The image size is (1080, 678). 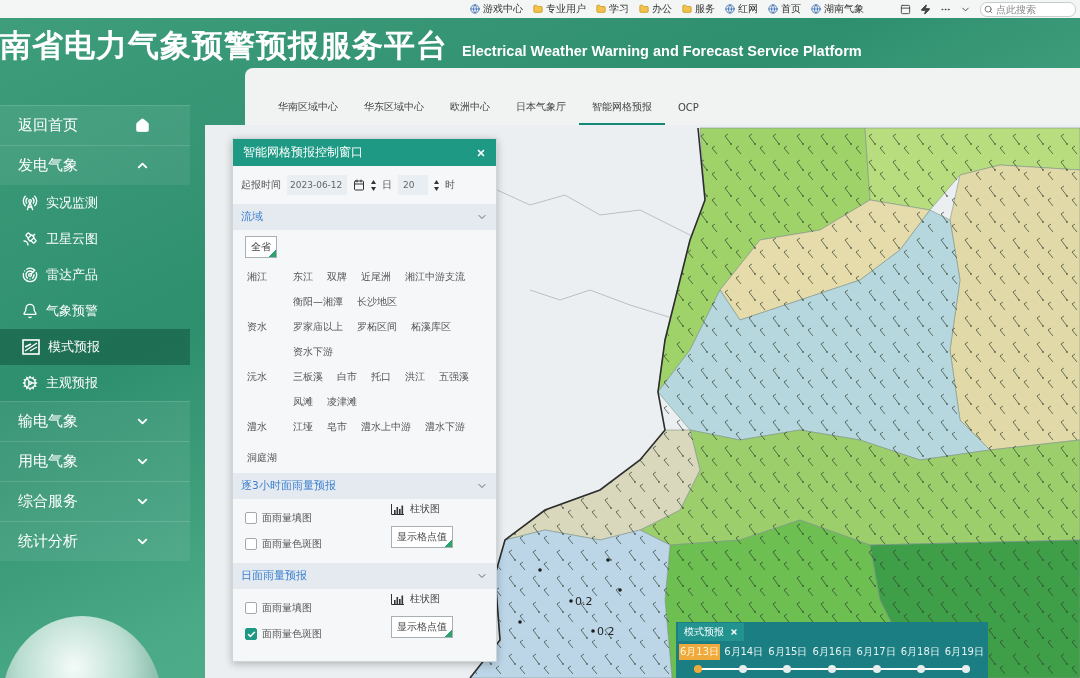 I want to click on basin-option: 澧水下游, so click(x=445, y=426).